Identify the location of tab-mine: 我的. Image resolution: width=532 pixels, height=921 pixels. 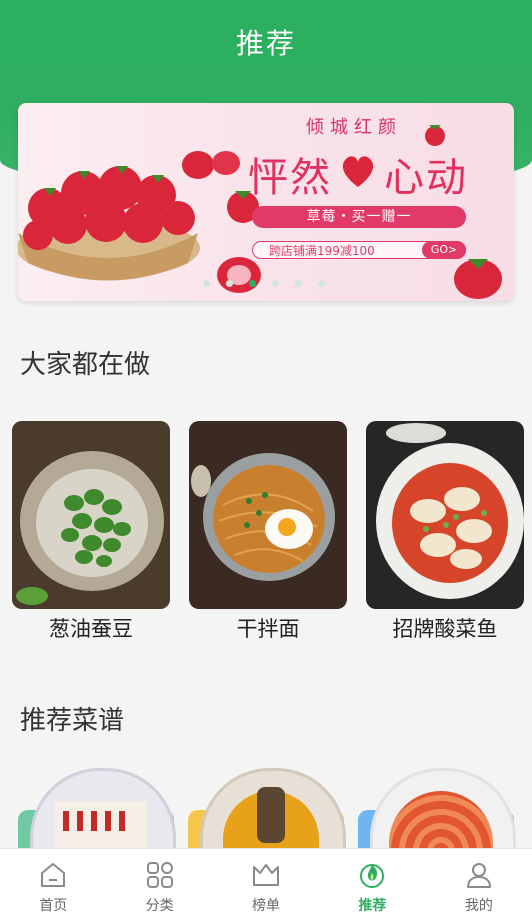
(479, 885).